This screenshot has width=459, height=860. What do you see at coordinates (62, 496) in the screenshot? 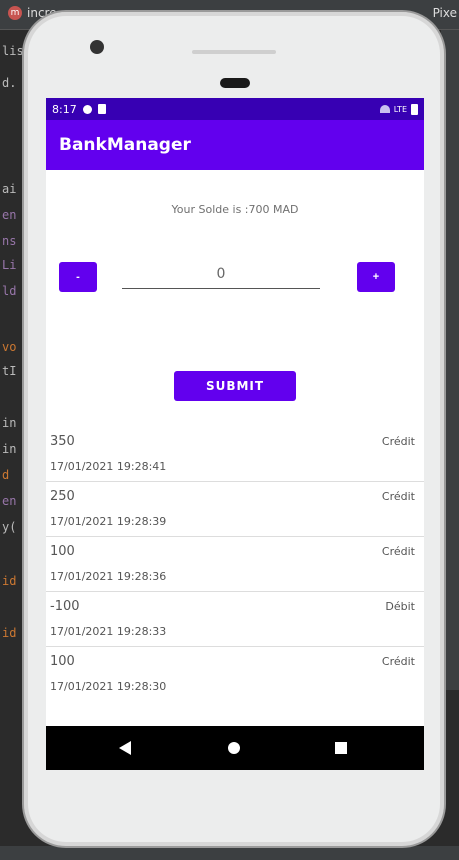
I see `transaction-amount: 250` at bounding box center [62, 496].